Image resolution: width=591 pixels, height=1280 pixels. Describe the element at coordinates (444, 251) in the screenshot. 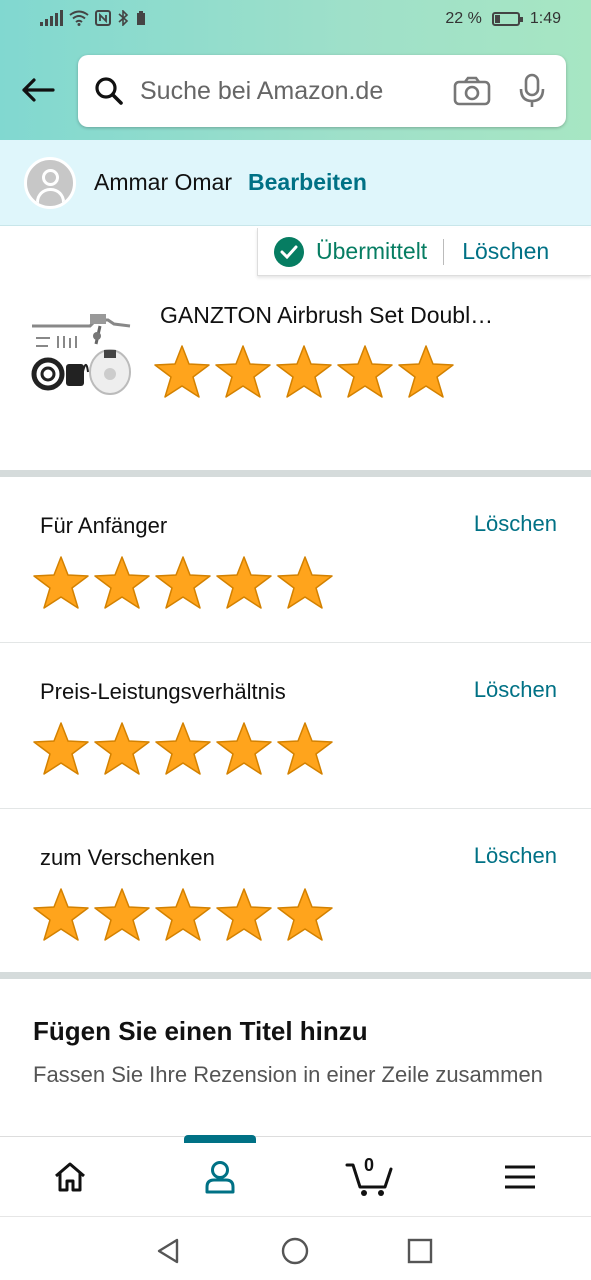

I see `divider` at that location.